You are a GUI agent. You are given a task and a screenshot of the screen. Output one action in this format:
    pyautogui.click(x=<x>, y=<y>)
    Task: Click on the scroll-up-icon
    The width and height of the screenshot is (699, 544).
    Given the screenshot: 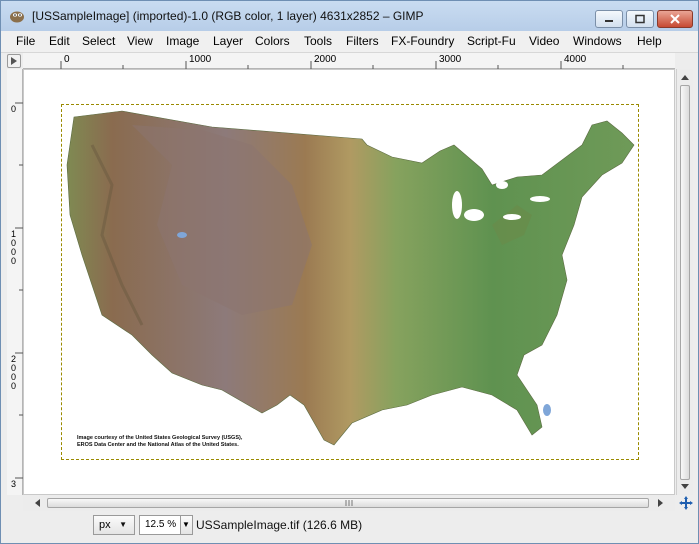 What is the action you would take?
    pyautogui.click(x=685, y=77)
    